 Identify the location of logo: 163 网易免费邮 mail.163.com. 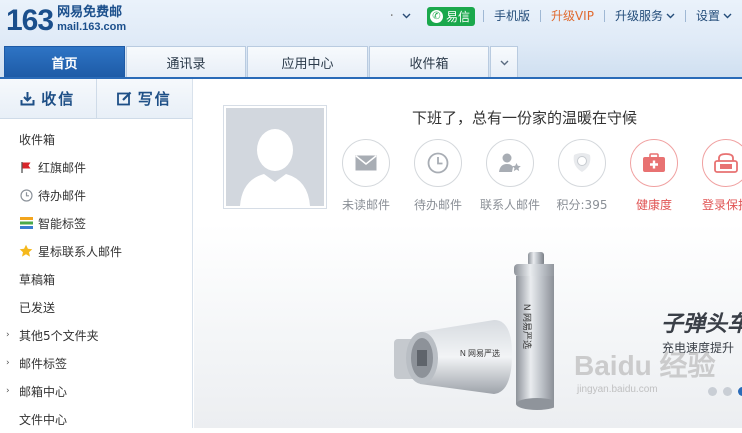
(66, 21).